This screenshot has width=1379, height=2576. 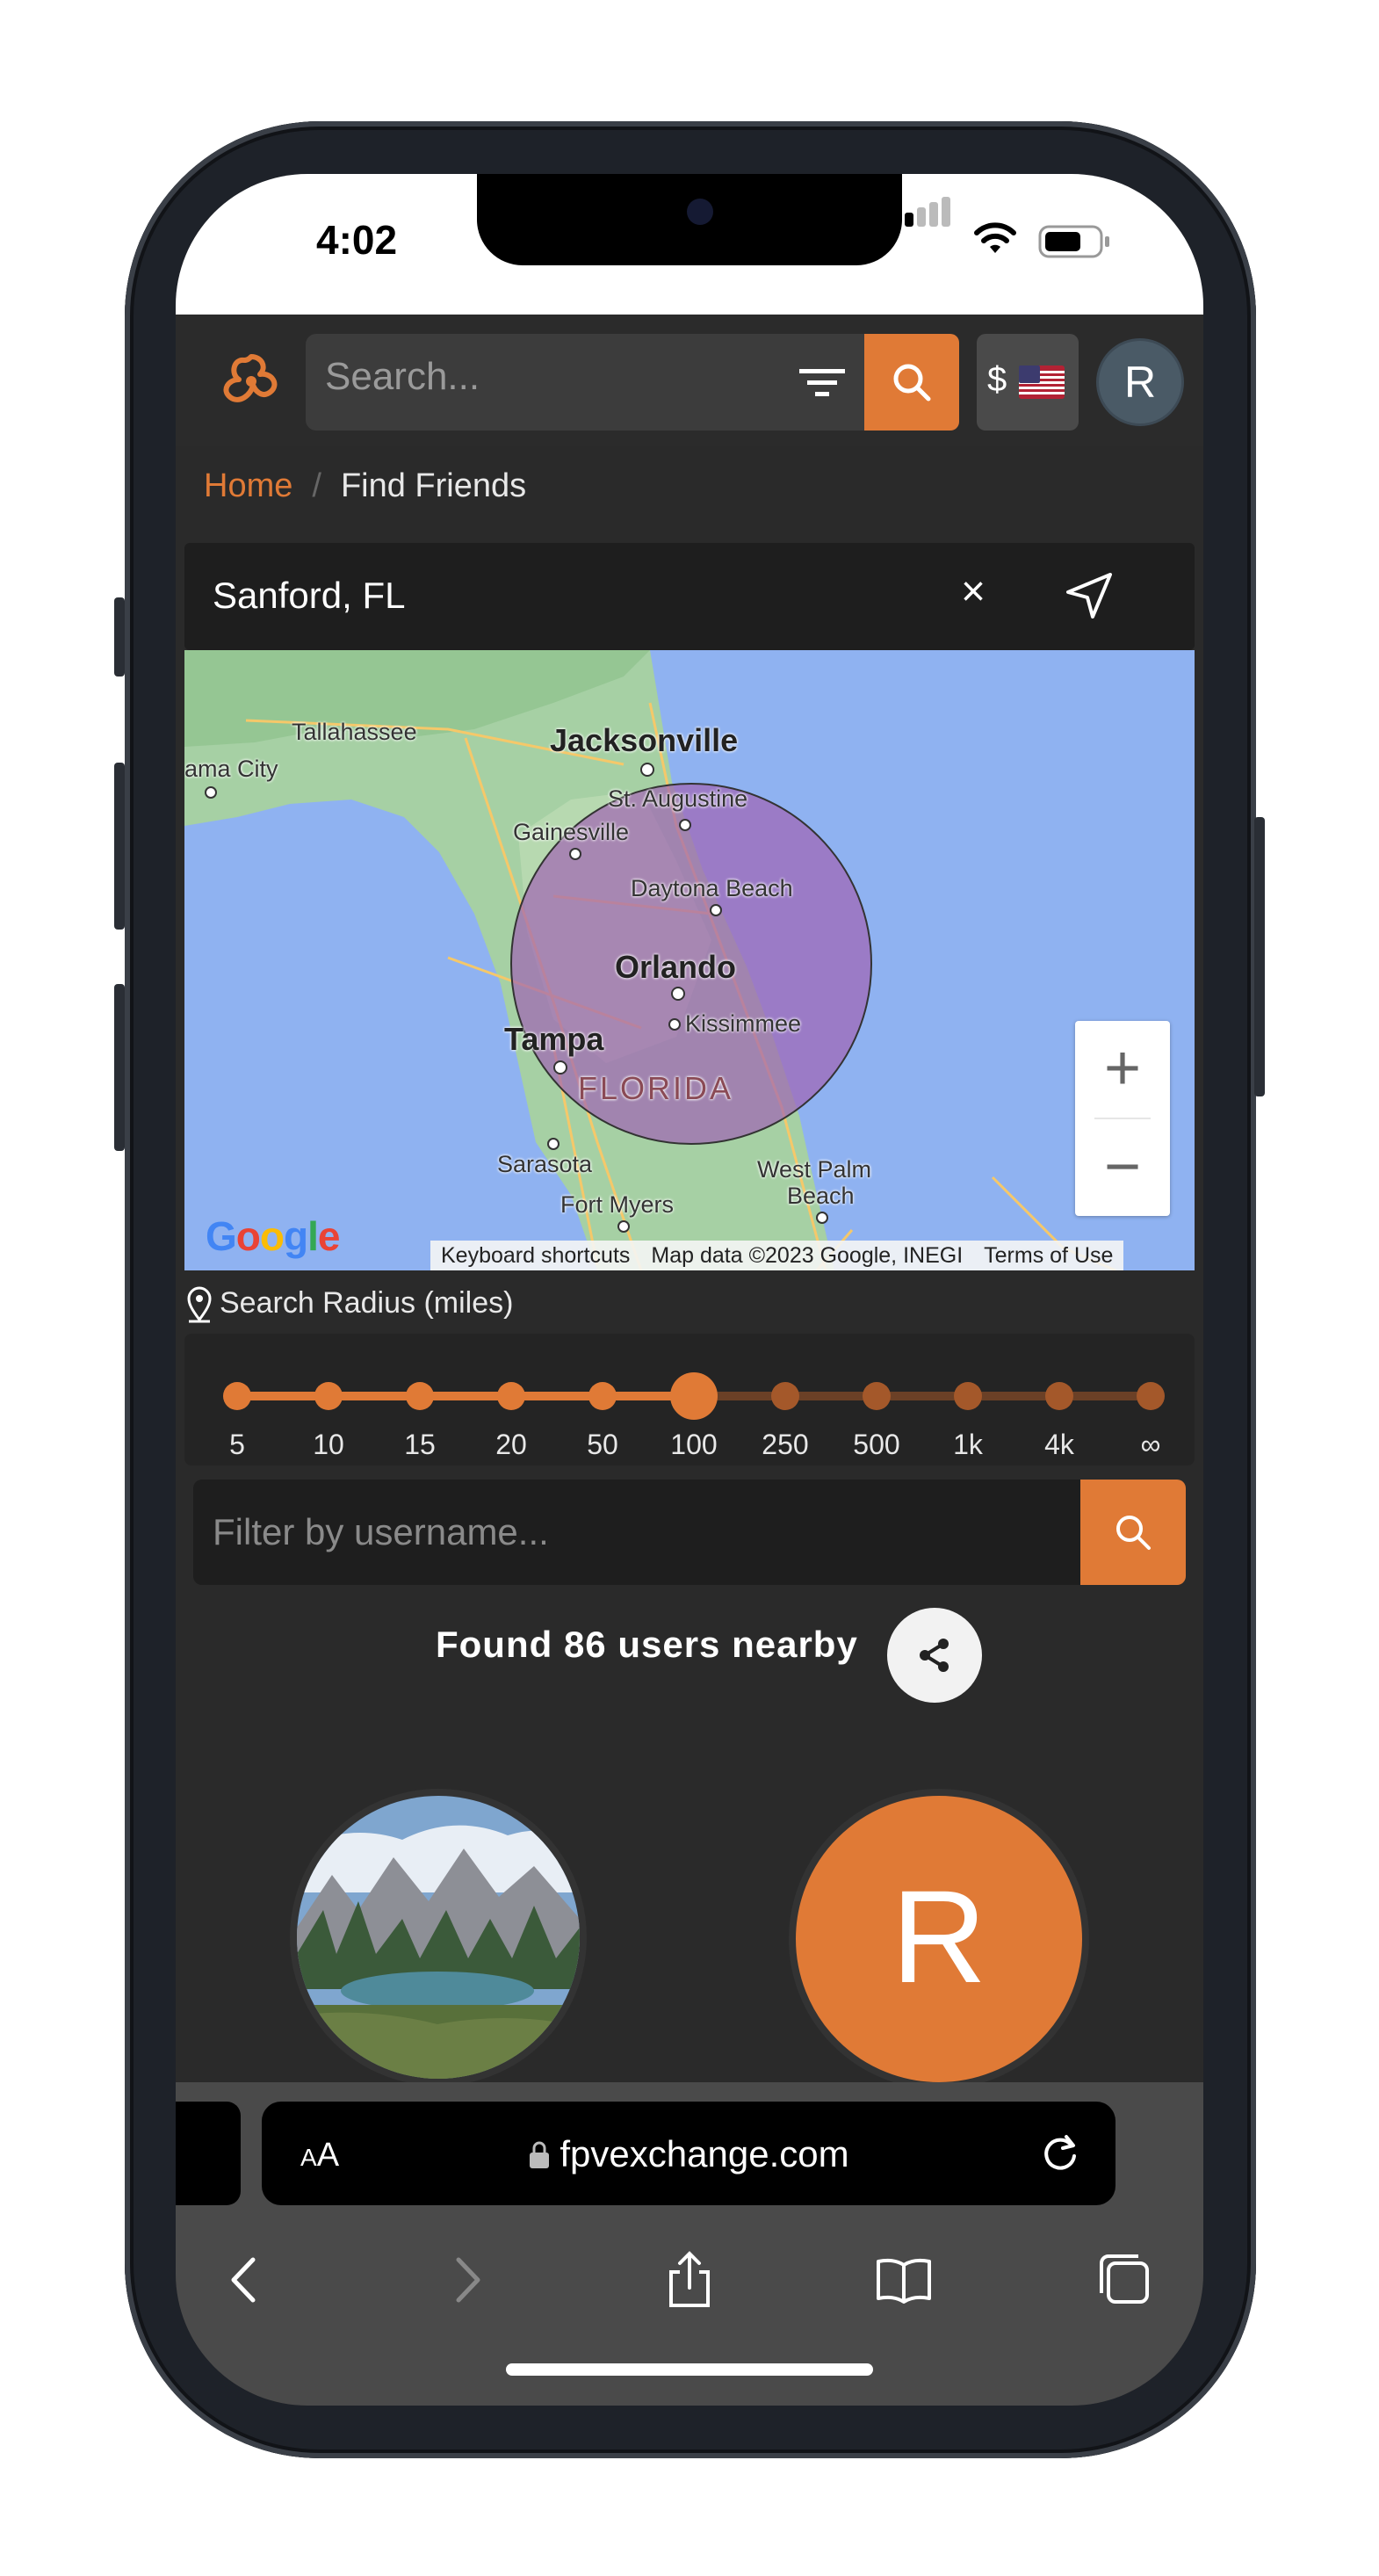 I want to click on slider-tick-label: 4k, so click(x=1059, y=1444).